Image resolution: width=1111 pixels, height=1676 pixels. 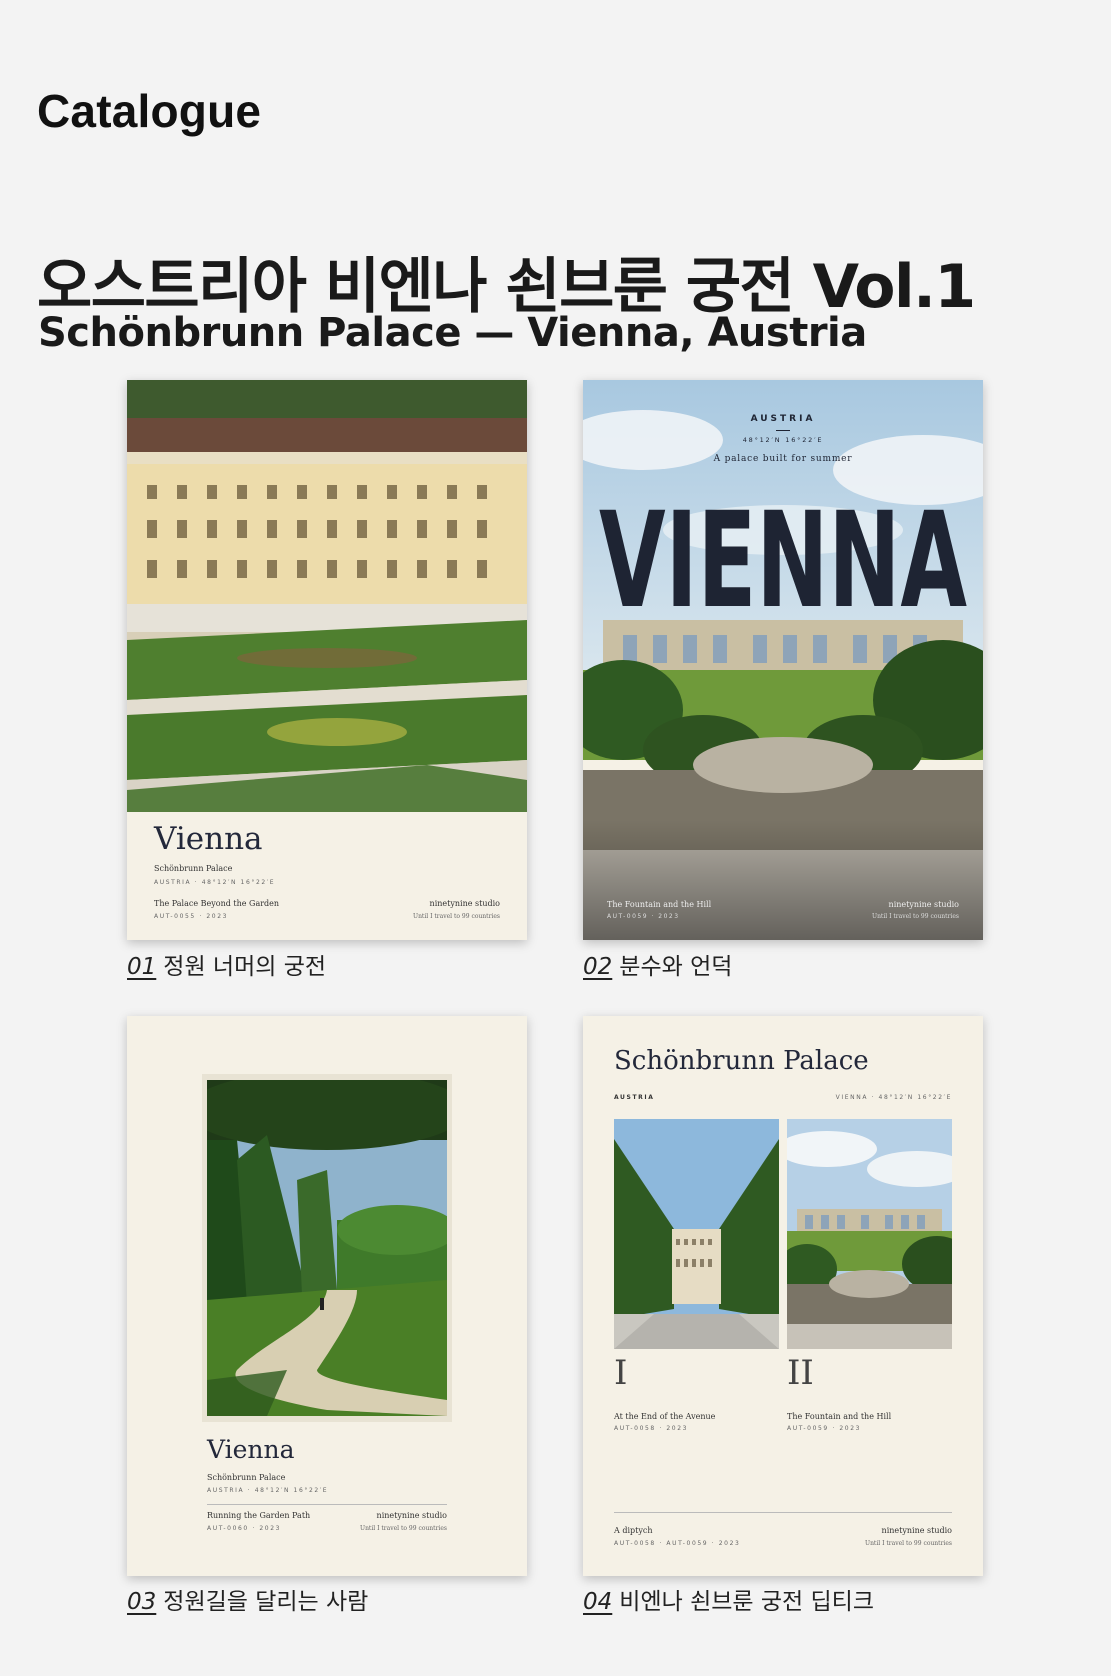 I want to click on card-number: 03, so click(x=142, y=1602).